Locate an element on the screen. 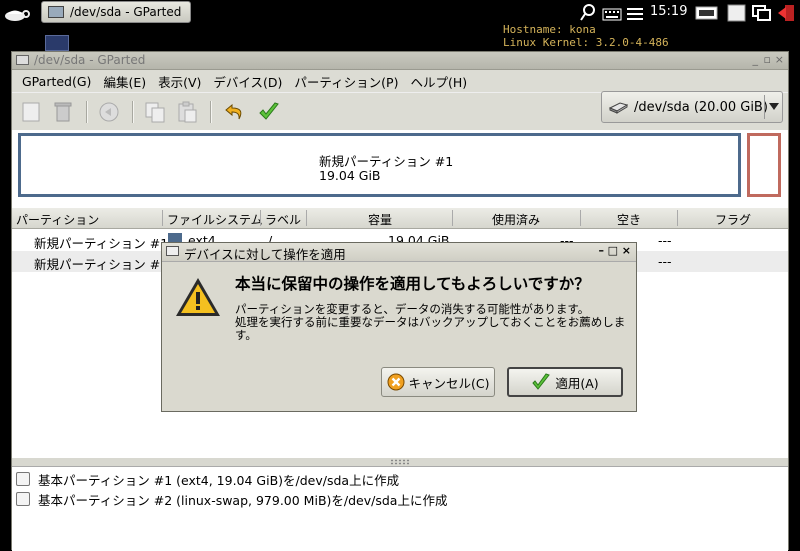 The height and width of the screenshot is (551, 800). column-size: 容量 is located at coordinates (380, 219).